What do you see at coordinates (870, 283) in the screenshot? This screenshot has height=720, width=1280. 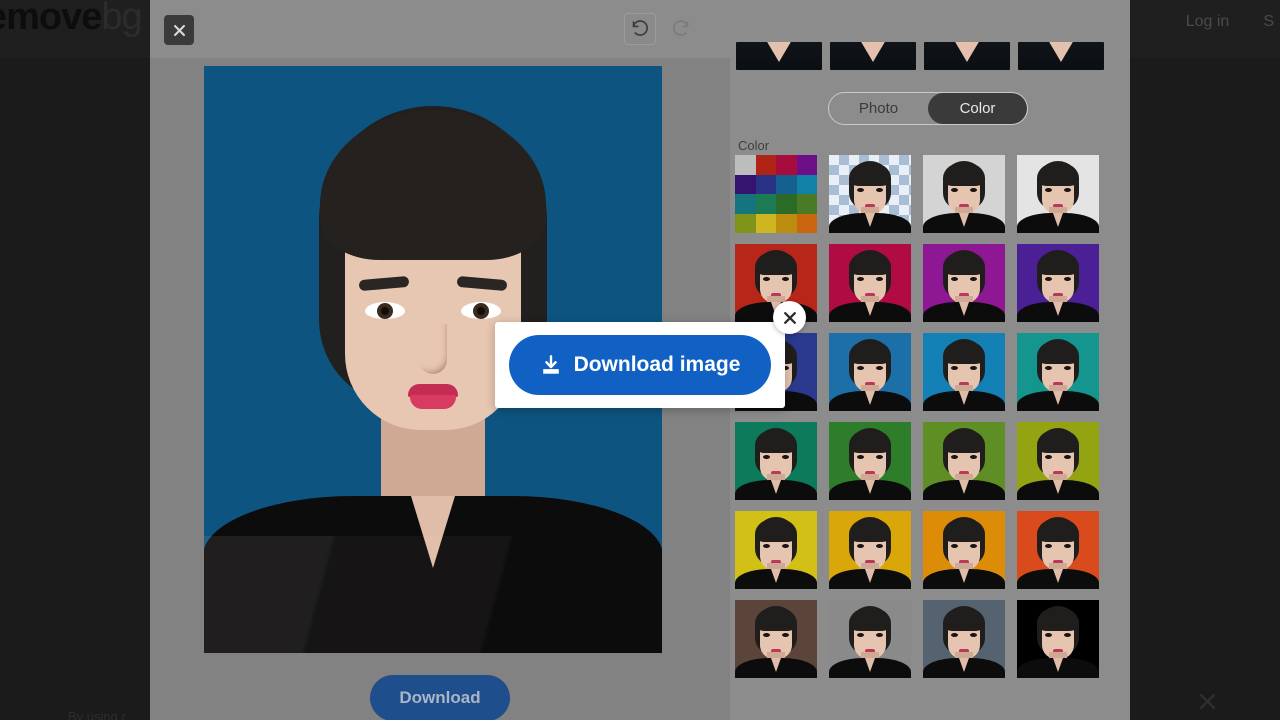 I see `color-swatch-crimson` at bounding box center [870, 283].